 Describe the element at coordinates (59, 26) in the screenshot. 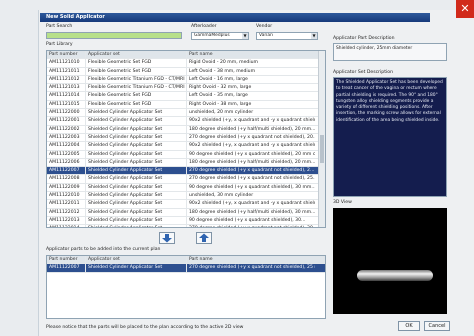

I see `part-search-label: Part Search` at that location.